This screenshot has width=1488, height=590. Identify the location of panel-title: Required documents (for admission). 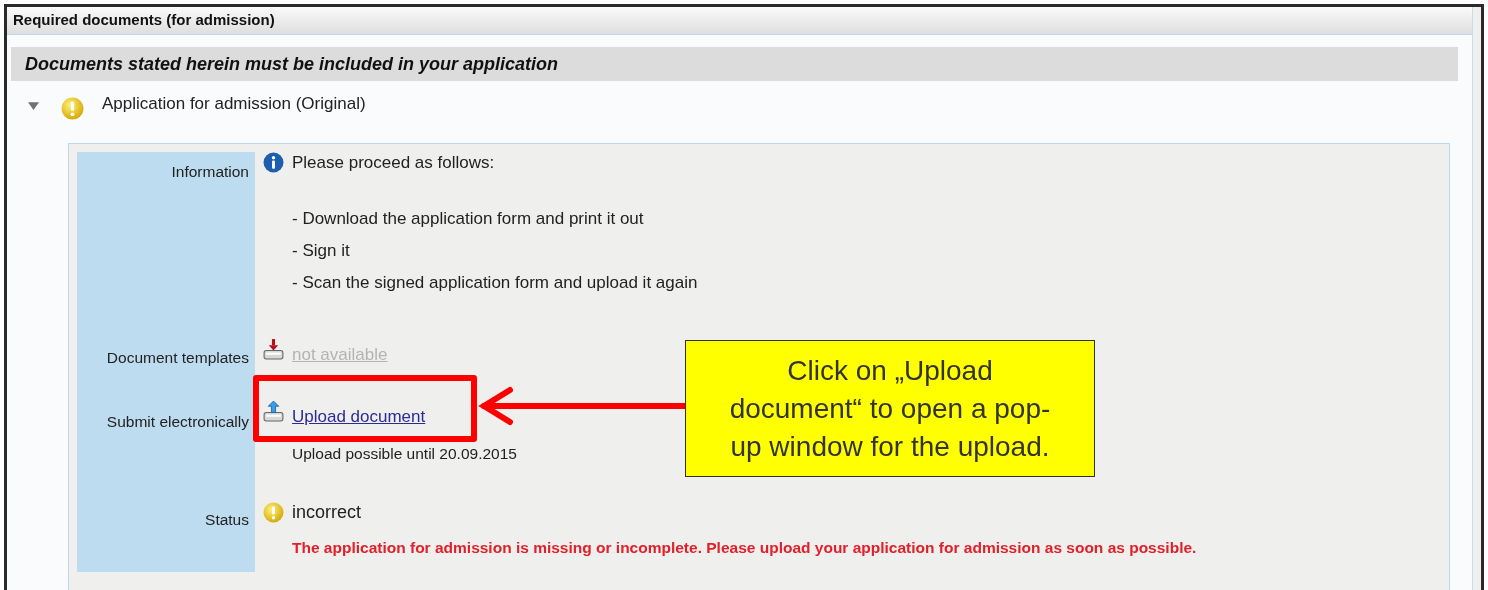
(144, 20).